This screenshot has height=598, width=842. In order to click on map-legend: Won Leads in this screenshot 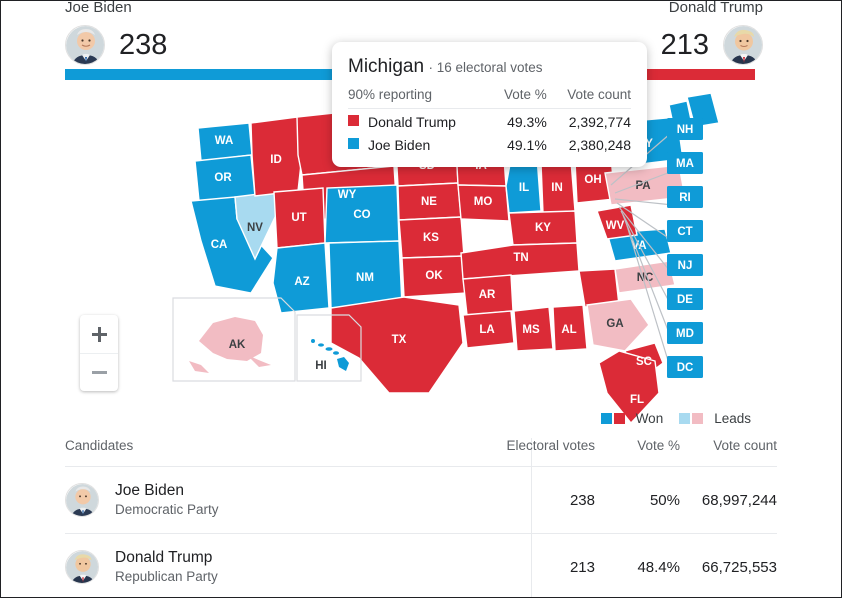, I will do `click(675, 418)`.